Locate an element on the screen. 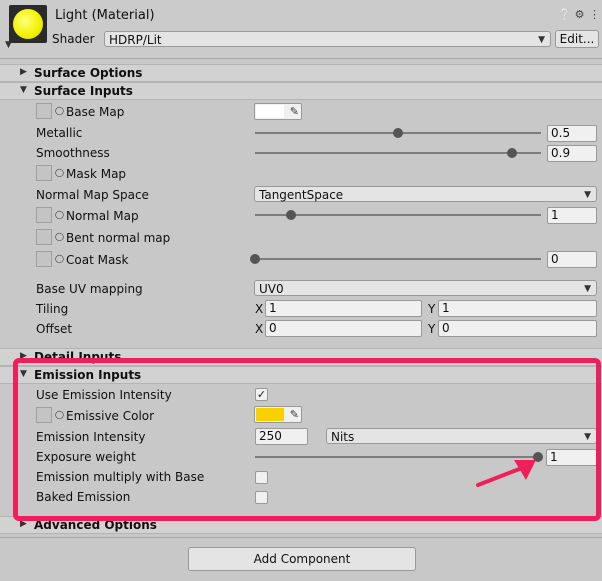 This screenshot has height=581, width=602. section-title: Surface Options is located at coordinates (88, 73).